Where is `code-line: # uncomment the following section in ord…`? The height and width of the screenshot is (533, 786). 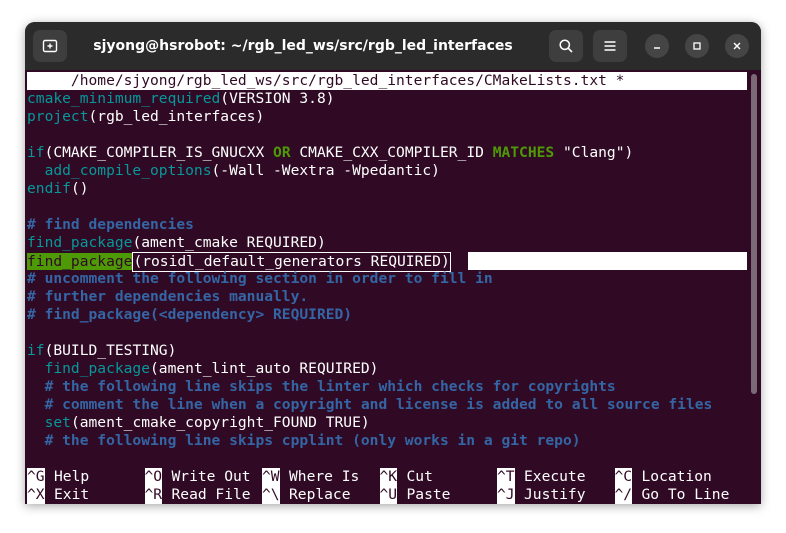 code-line: # uncomment the following section in ord… is located at coordinates (260, 279).